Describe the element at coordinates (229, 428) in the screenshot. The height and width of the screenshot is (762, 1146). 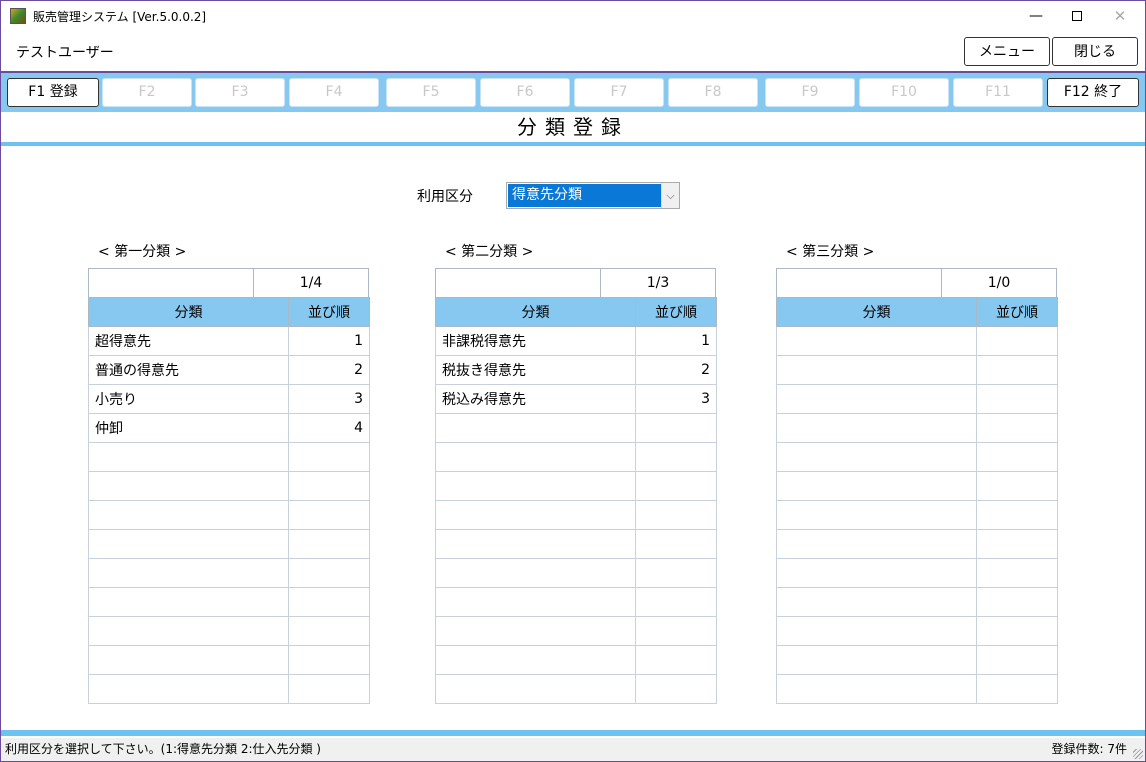
I see `table-row: 仲卸 4` at that location.